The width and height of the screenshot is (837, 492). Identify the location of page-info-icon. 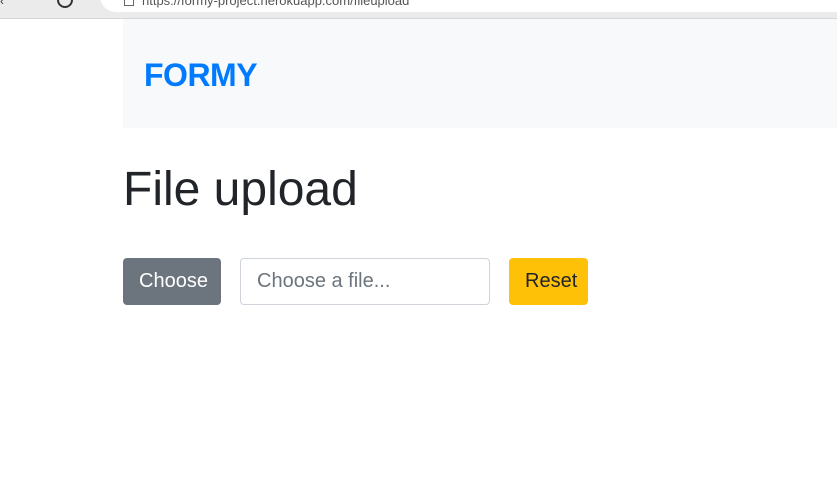
(129, 3).